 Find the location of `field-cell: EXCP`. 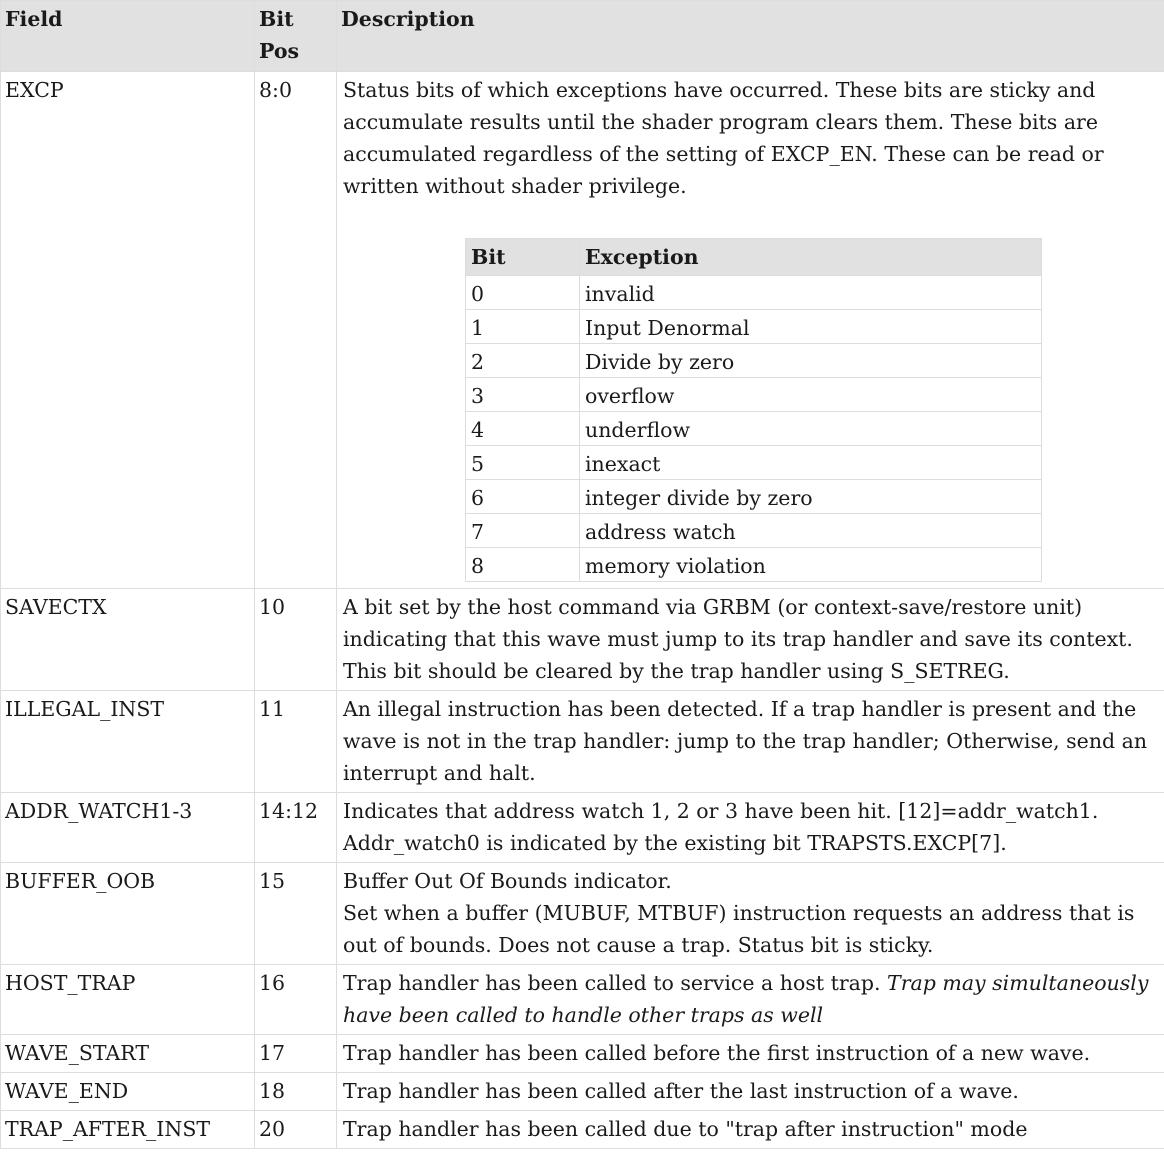

field-cell: EXCP is located at coordinates (127, 330).